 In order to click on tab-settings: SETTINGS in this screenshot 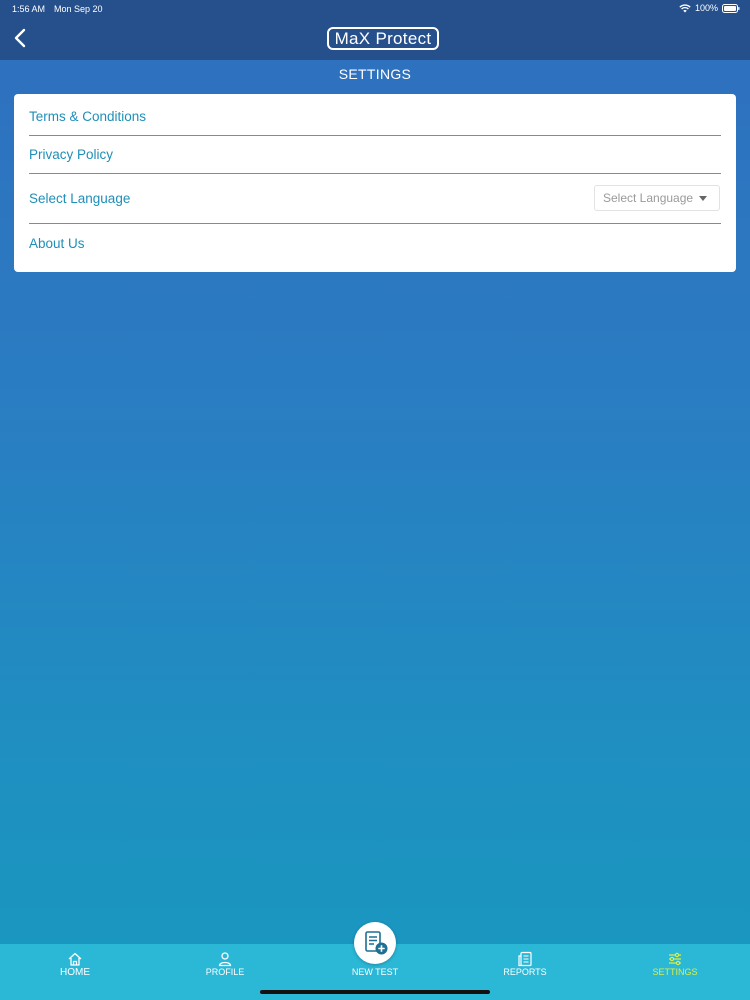, I will do `click(675, 972)`.